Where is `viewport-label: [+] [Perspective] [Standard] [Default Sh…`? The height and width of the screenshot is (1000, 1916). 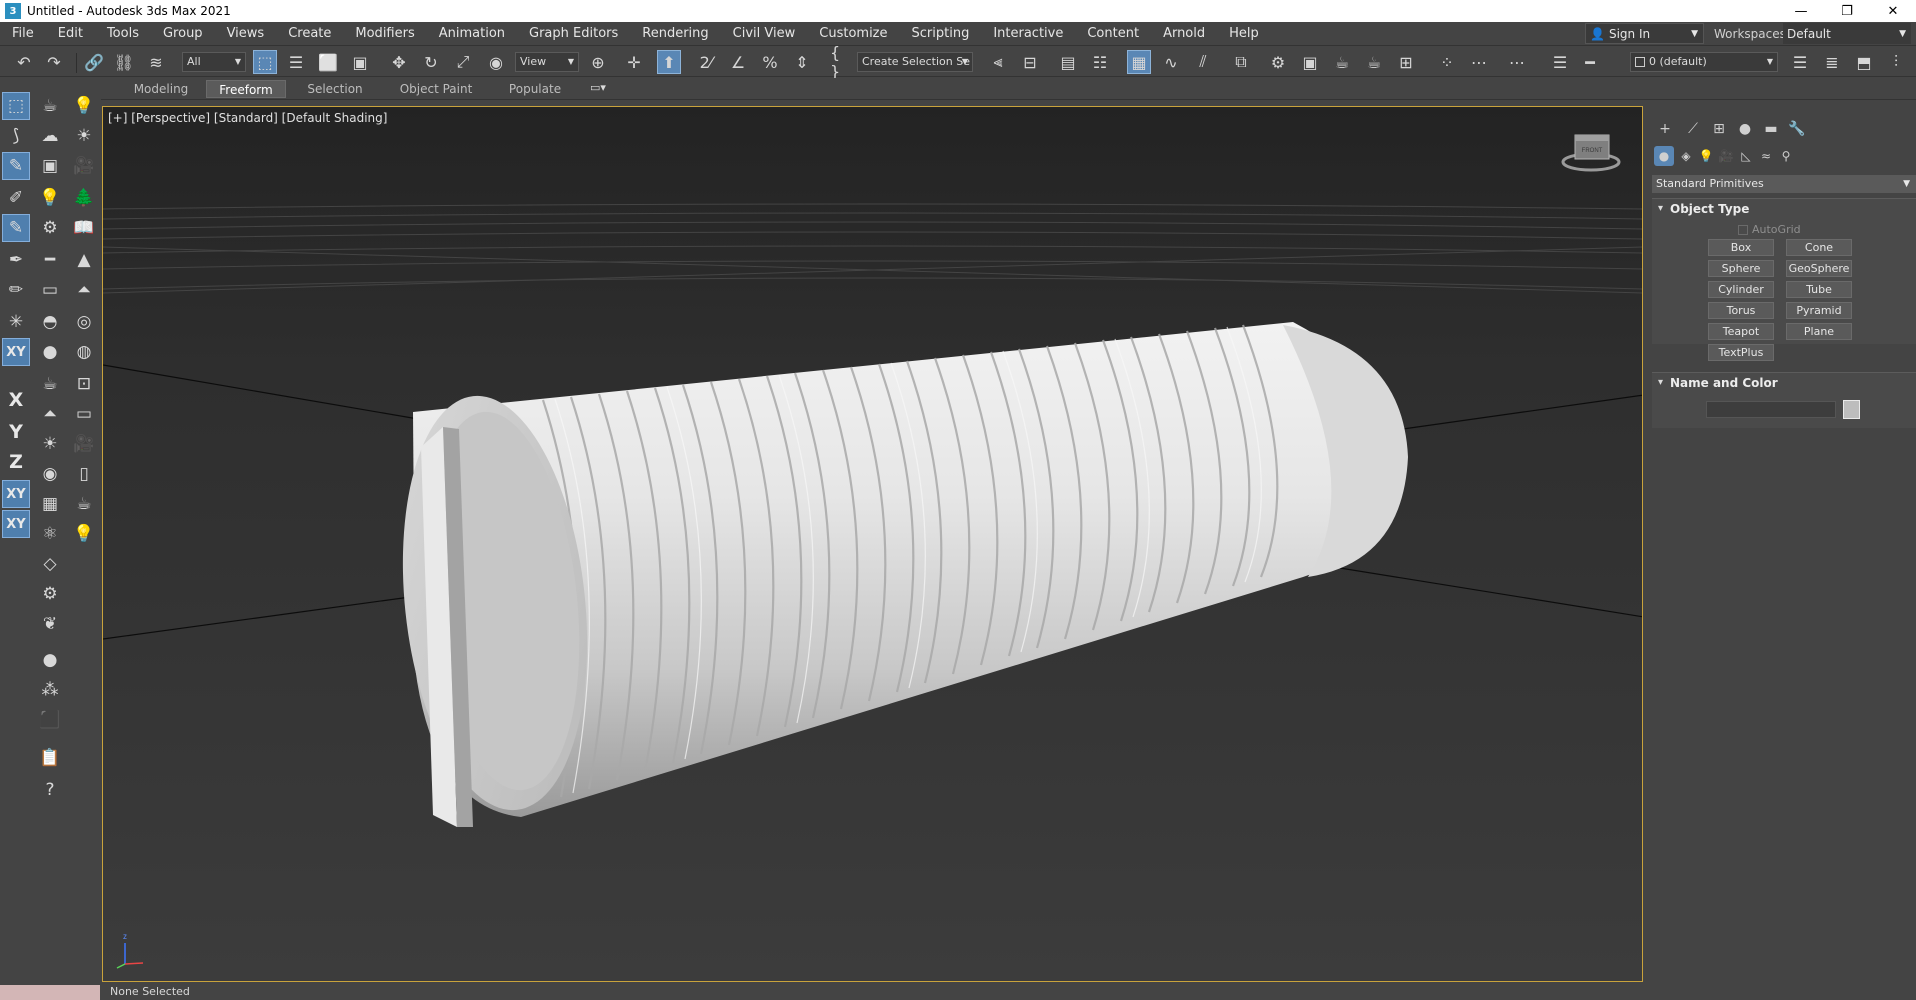
viewport-label: [+] [Perspective] [Standard] [Default Sh… is located at coordinates (247, 118).